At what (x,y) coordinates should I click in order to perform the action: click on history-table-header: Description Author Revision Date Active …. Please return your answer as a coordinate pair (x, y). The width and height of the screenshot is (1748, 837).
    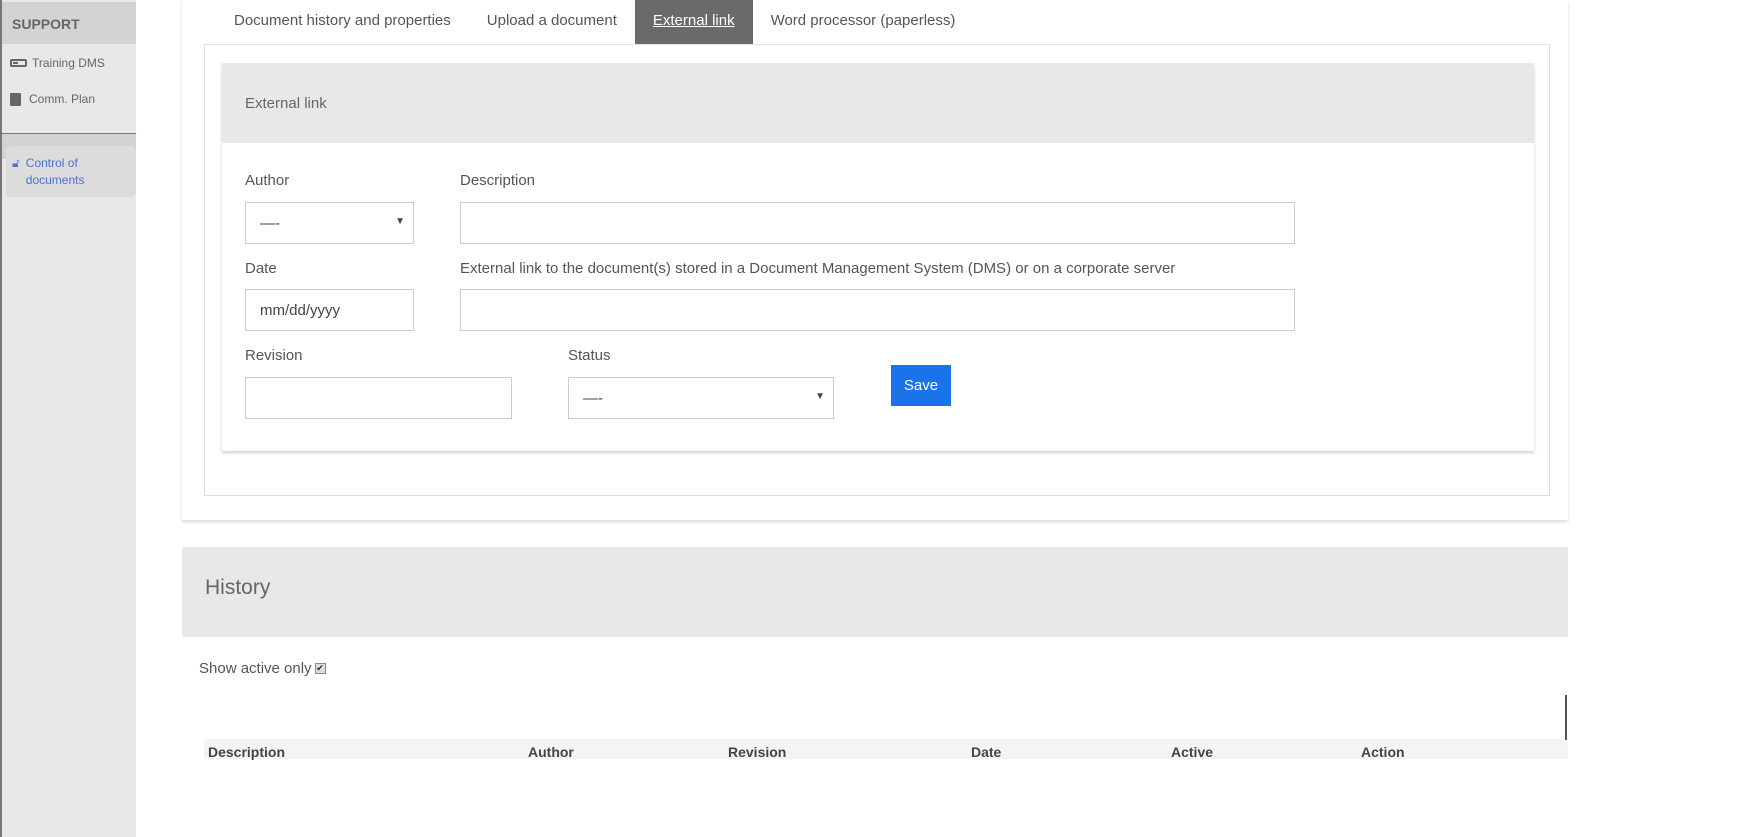
    Looking at the image, I should click on (886, 749).